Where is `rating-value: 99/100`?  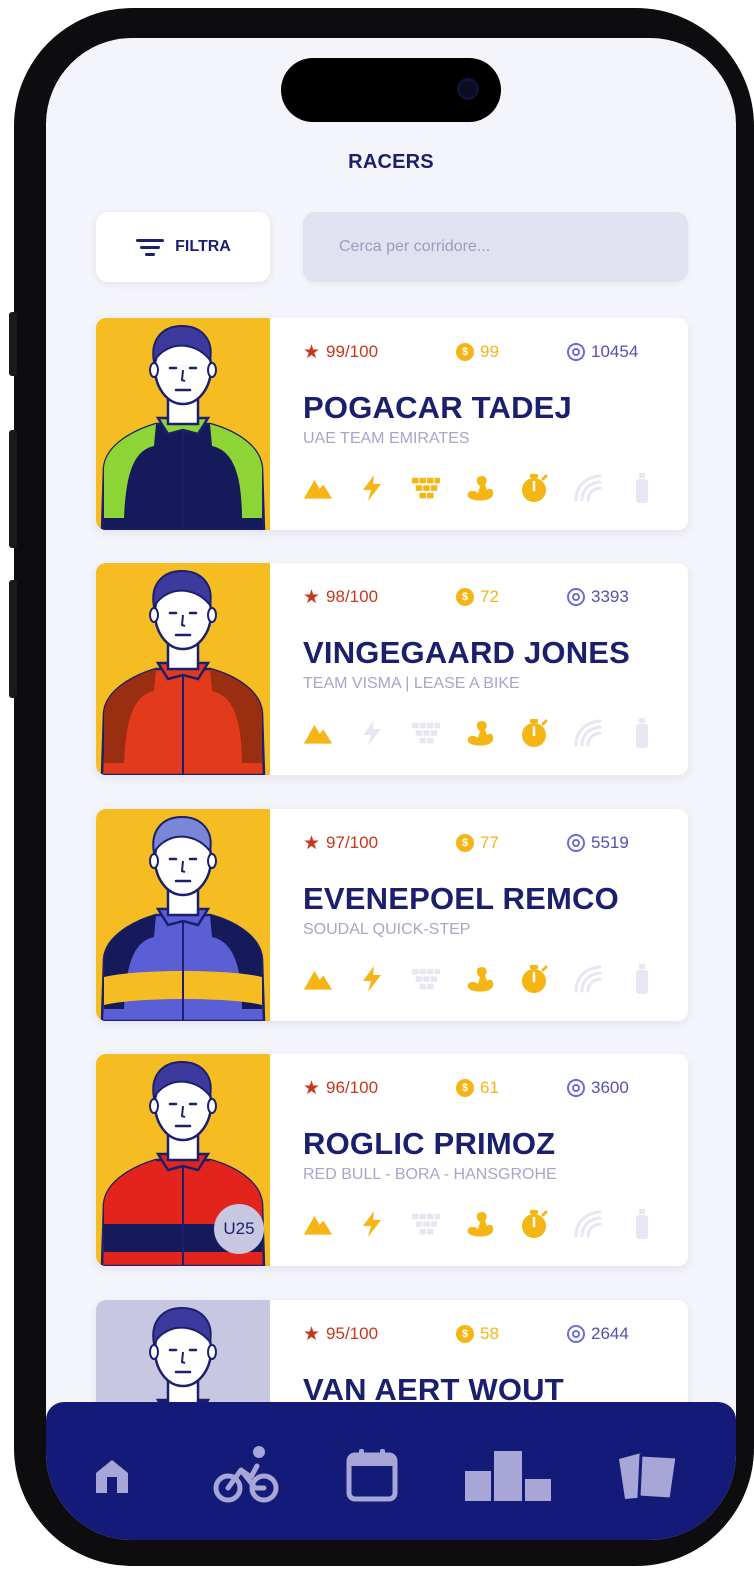 rating-value: 99/100 is located at coordinates (352, 351).